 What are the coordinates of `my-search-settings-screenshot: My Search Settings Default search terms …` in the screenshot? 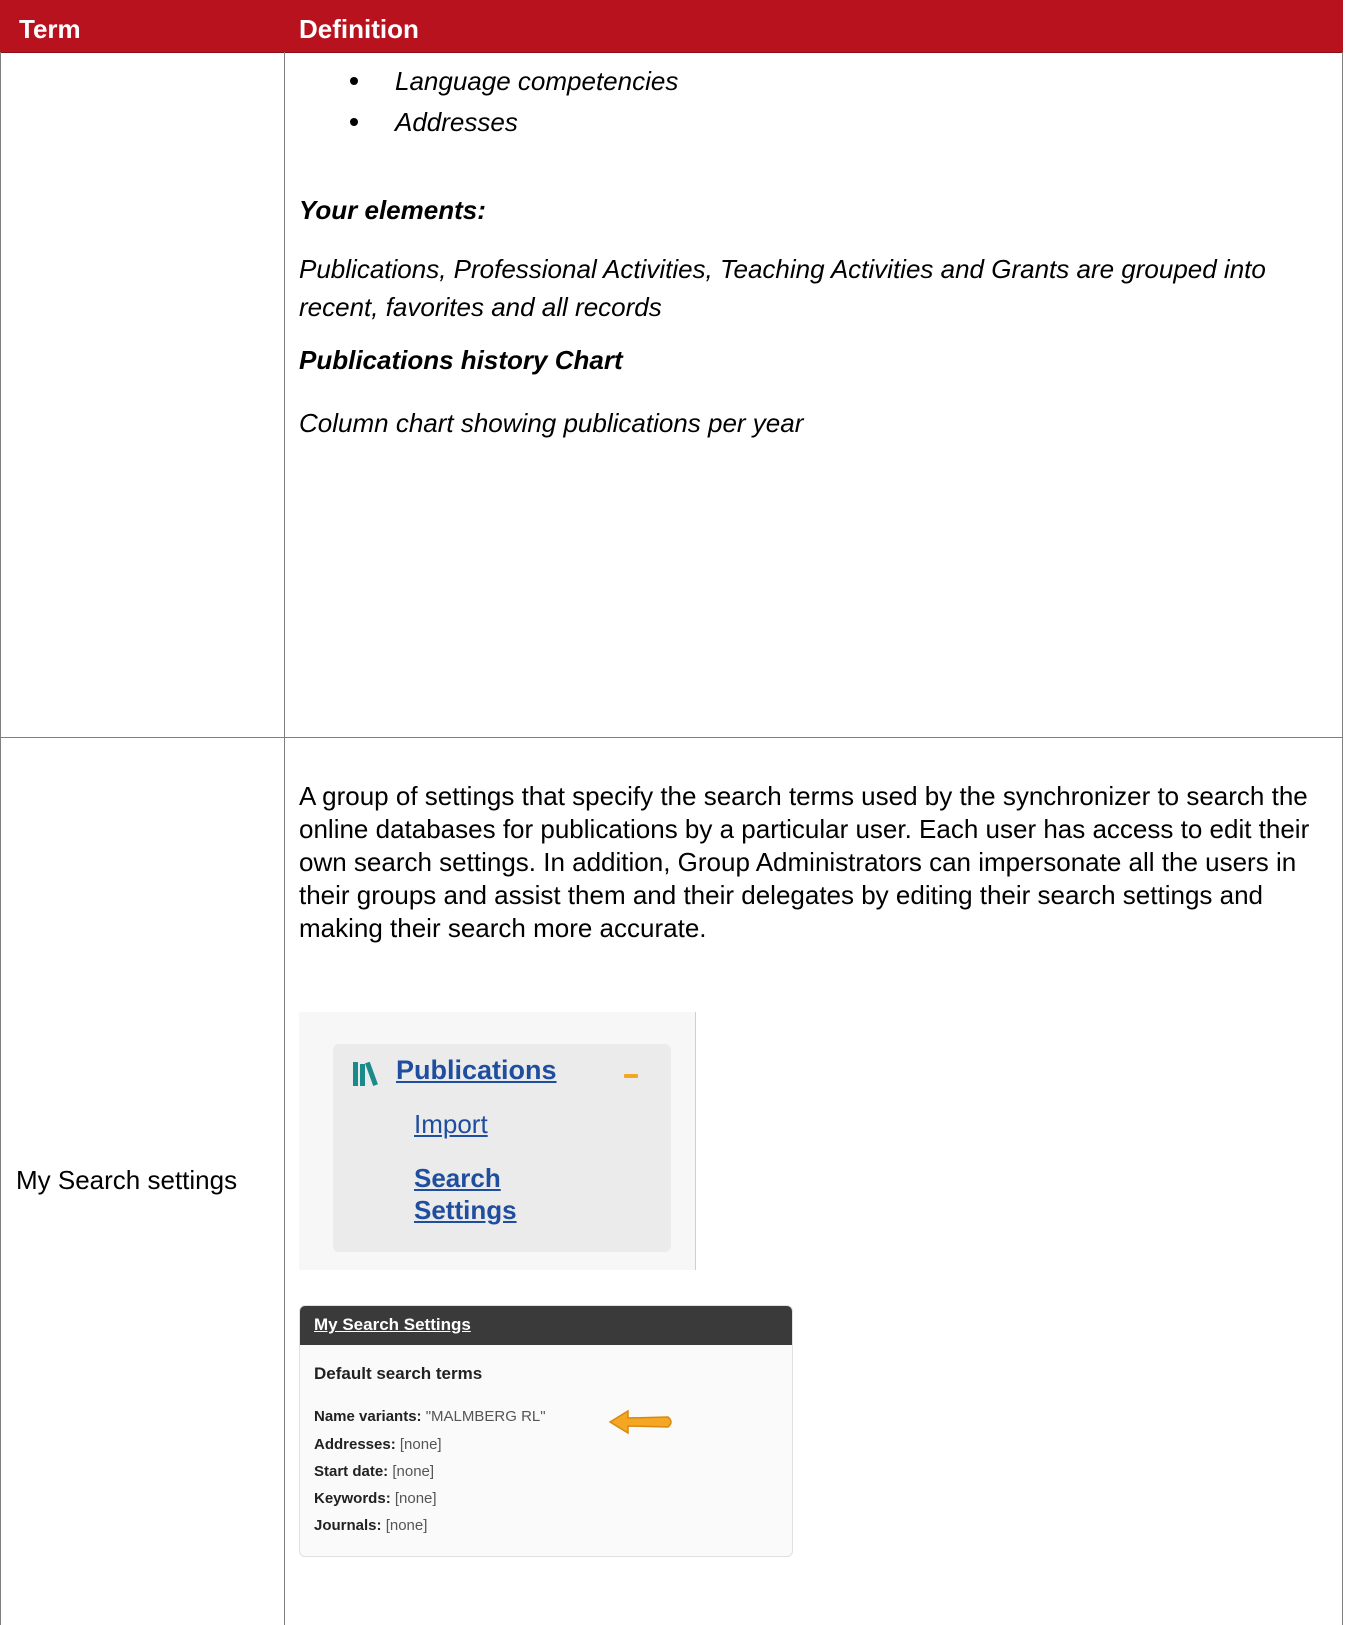 It's located at (546, 1431).